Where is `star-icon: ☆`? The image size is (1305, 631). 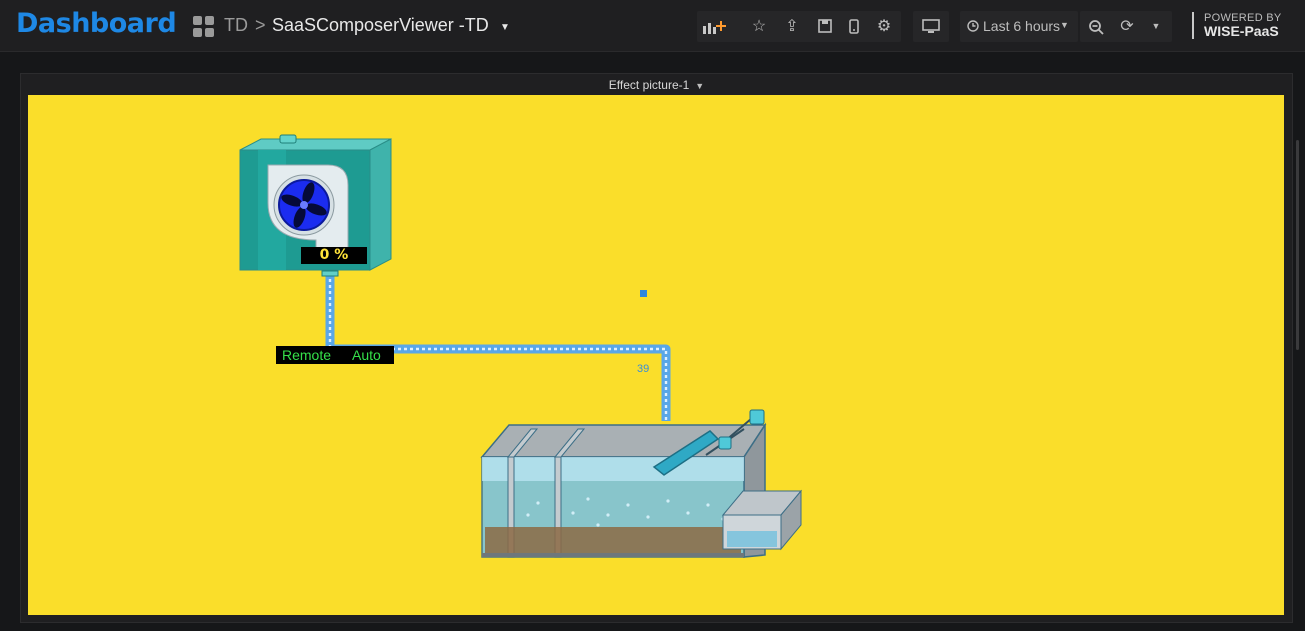
star-icon: ☆ is located at coordinates (759, 26).